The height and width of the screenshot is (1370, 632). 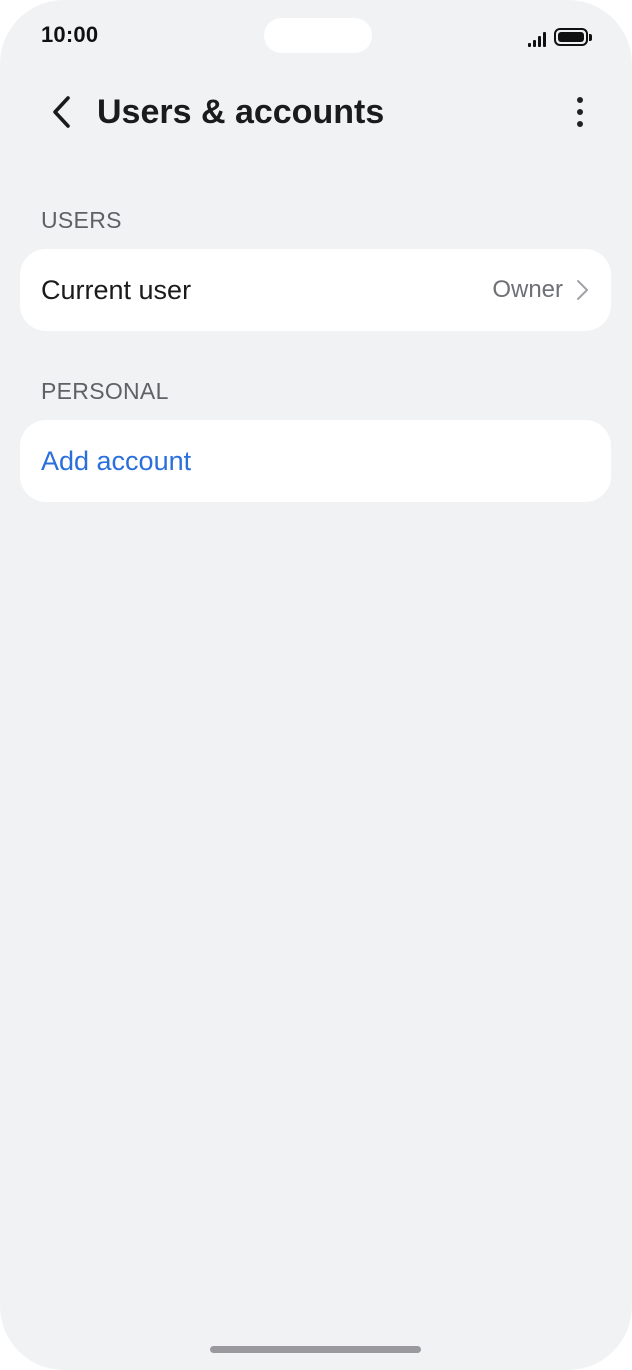 I want to click on home-indicator, so click(x=315, y=1349).